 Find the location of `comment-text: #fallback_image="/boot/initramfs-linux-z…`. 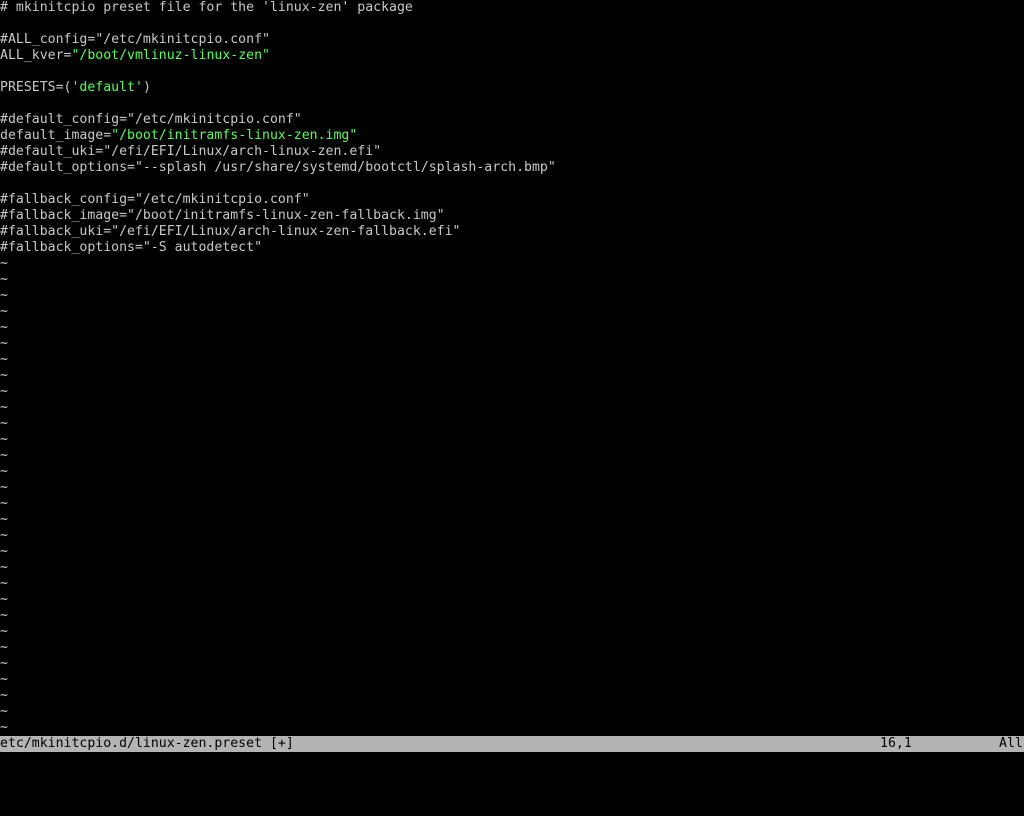

comment-text: #fallback_image="/boot/initramfs-linux-z… is located at coordinates (222, 215).